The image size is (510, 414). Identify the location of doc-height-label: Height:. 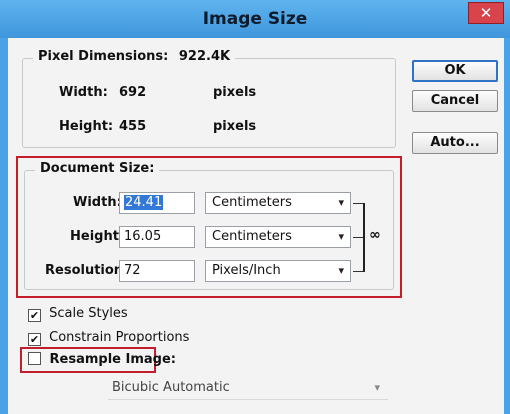
(97, 236).